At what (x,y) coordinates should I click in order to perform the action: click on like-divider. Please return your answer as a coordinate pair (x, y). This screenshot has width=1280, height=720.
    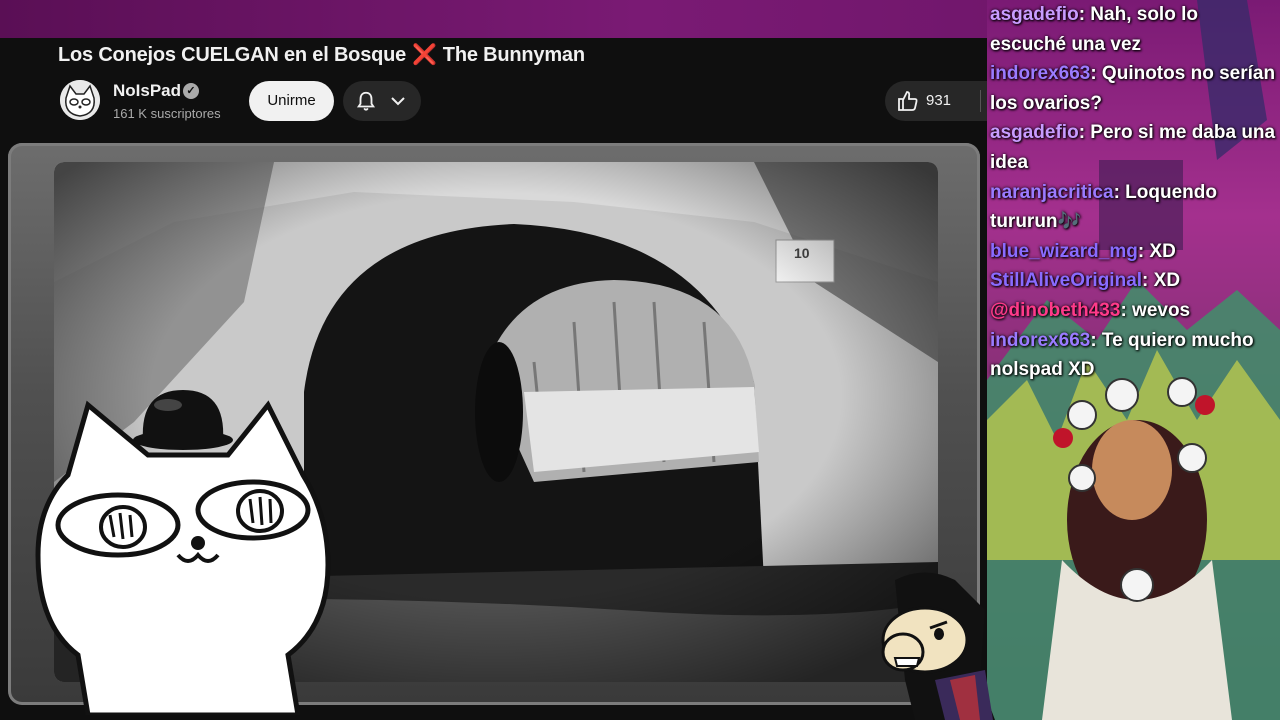
    Looking at the image, I should click on (980, 101).